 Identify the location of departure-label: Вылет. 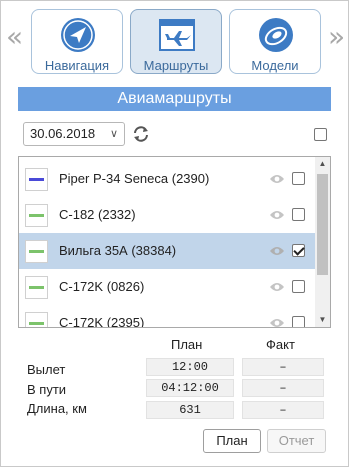
(46, 369).